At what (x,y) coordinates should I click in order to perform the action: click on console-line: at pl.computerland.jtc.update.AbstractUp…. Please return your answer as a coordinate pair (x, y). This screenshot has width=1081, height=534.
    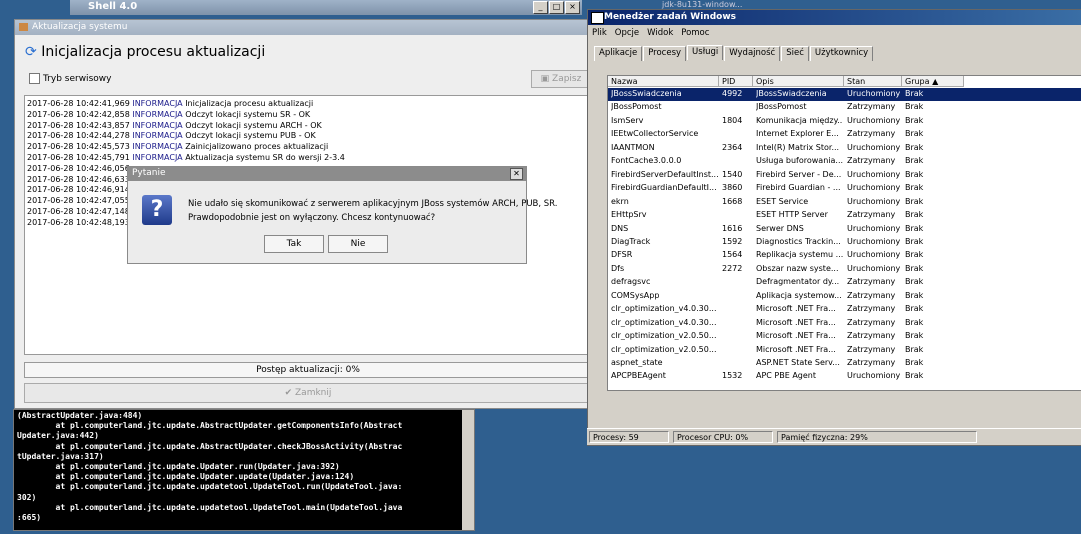
    Looking at the image, I should click on (210, 446).